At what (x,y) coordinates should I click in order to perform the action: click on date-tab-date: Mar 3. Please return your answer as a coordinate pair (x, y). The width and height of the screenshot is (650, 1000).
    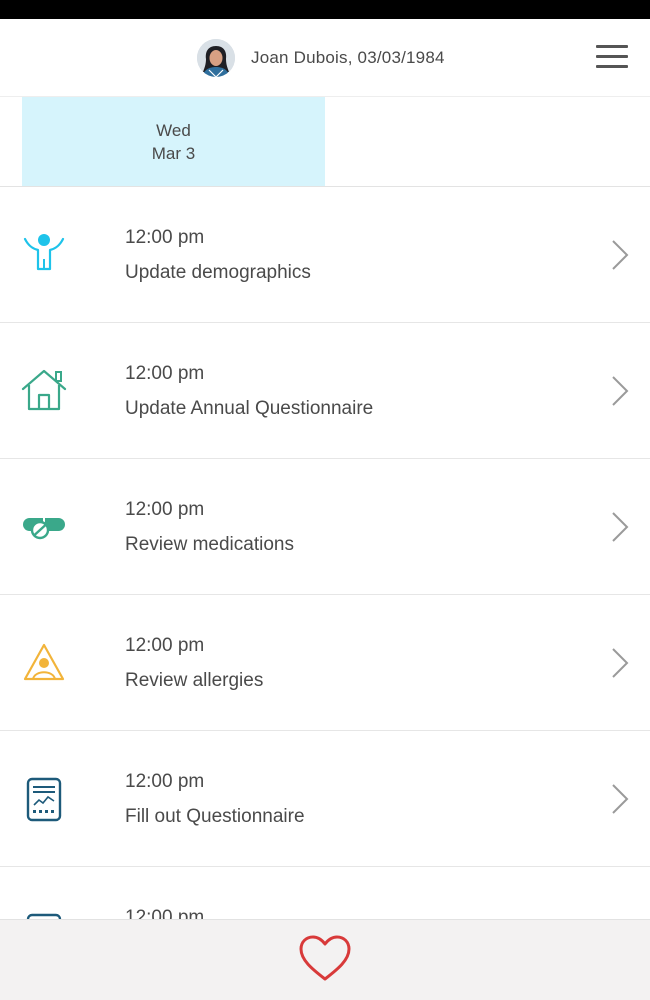
    Looking at the image, I should click on (173, 153).